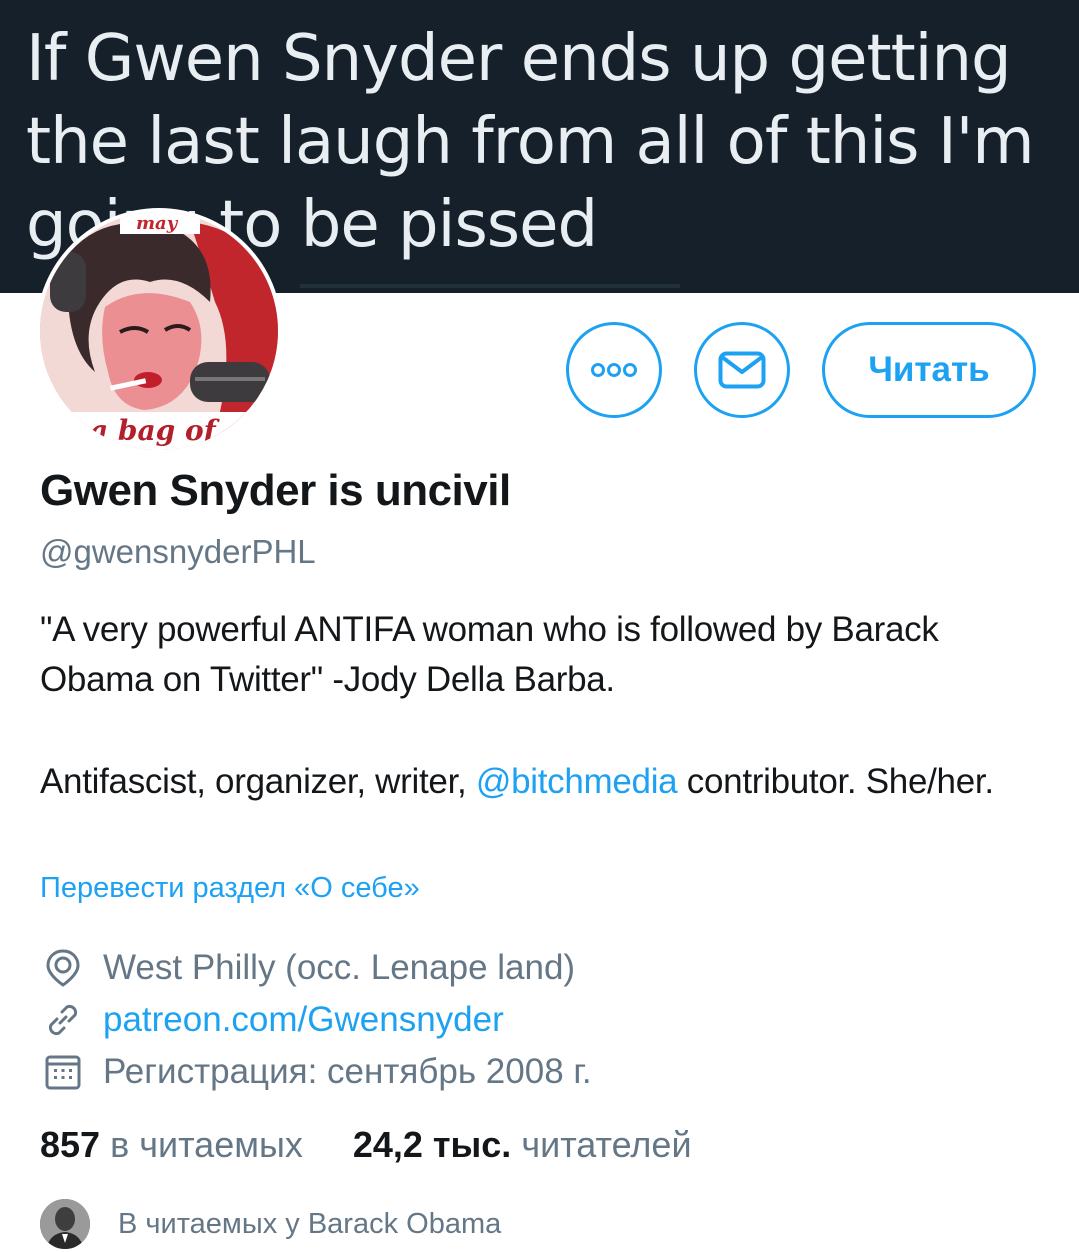  Describe the element at coordinates (339, 967) in the screenshot. I see `location-text: West Philly (occ. Lenape land)` at that location.